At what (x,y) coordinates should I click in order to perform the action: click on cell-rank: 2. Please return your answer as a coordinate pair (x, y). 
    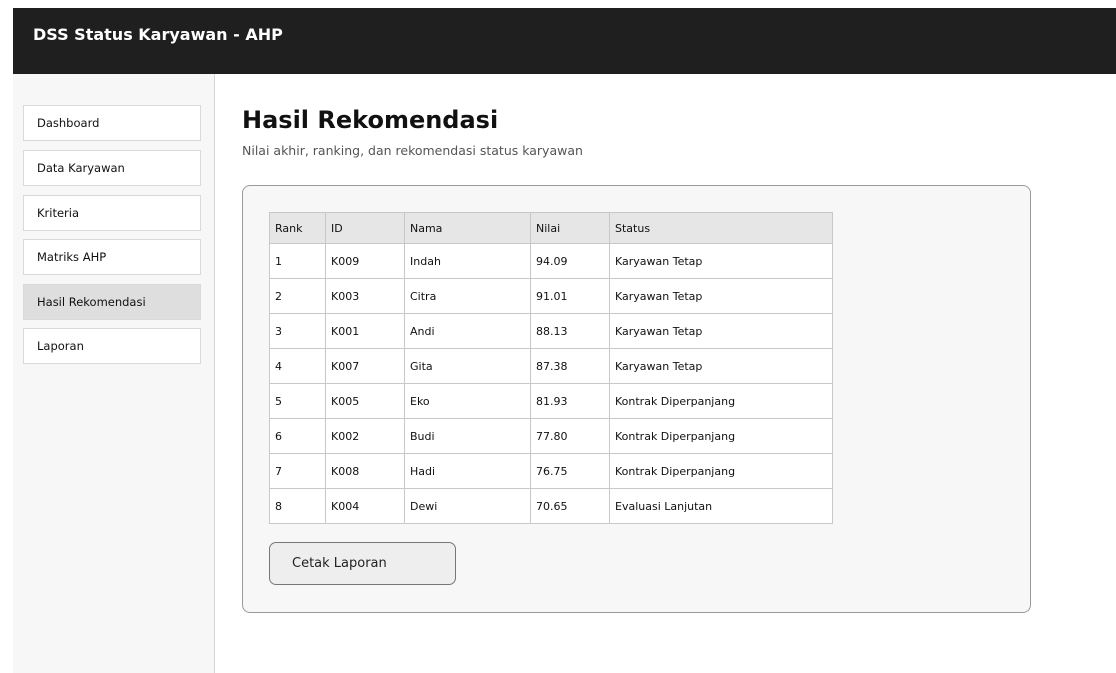
    Looking at the image, I should click on (297, 296).